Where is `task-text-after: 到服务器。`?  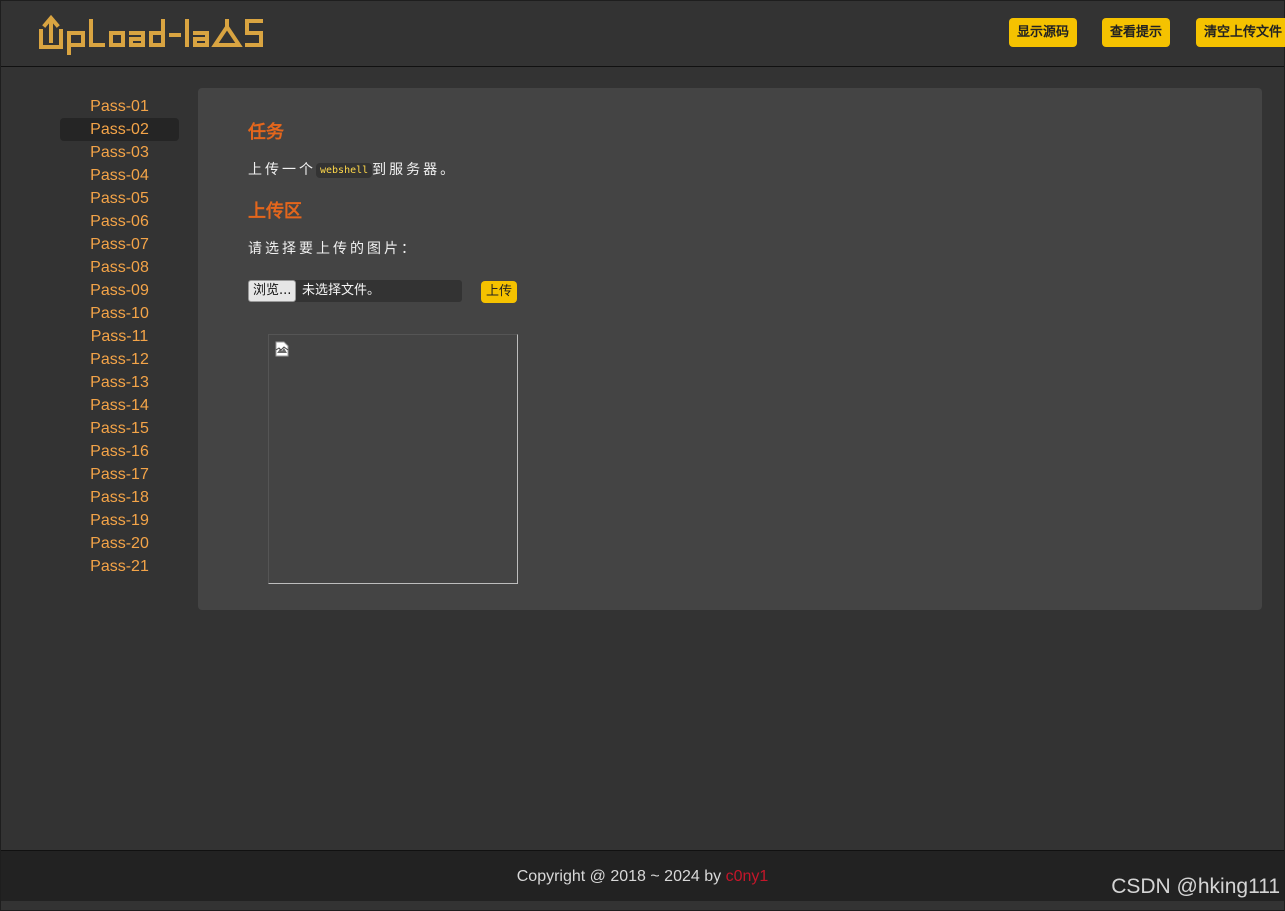
task-text-after: 到服务器。 is located at coordinates (415, 170).